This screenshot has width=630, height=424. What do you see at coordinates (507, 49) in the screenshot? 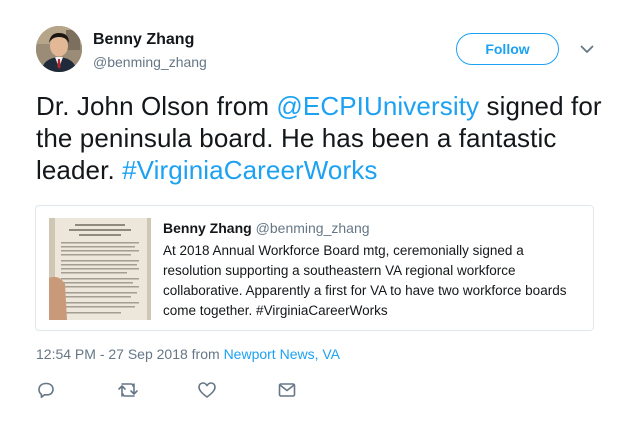
I see `follow-button: Follow` at bounding box center [507, 49].